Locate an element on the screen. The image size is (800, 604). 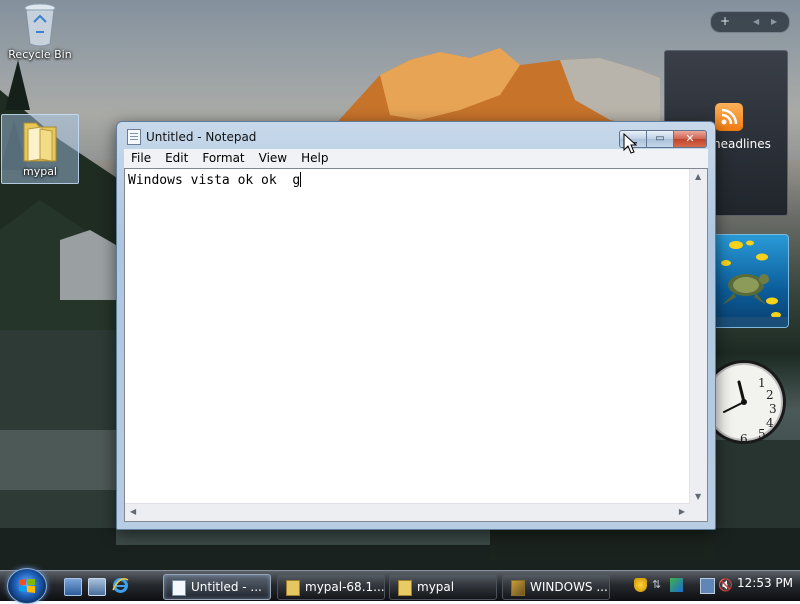
menu-file: File is located at coordinates (141, 158).